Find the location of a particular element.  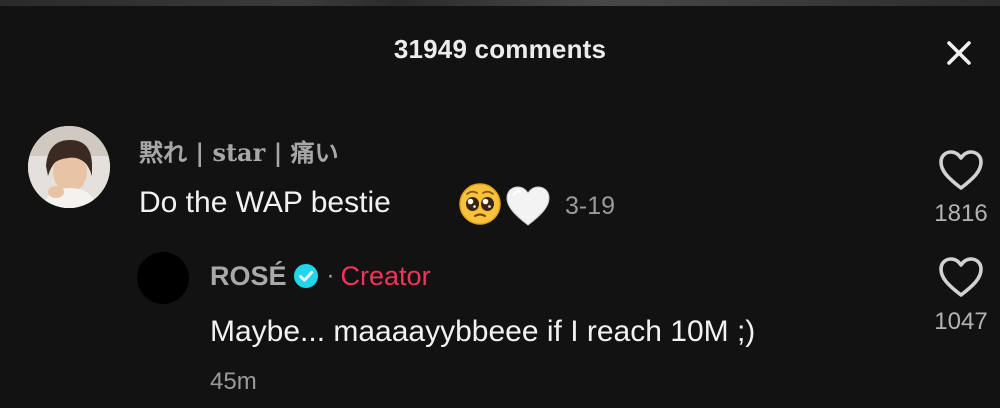

pleading-face-emoji is located at coordinates (480, 204).